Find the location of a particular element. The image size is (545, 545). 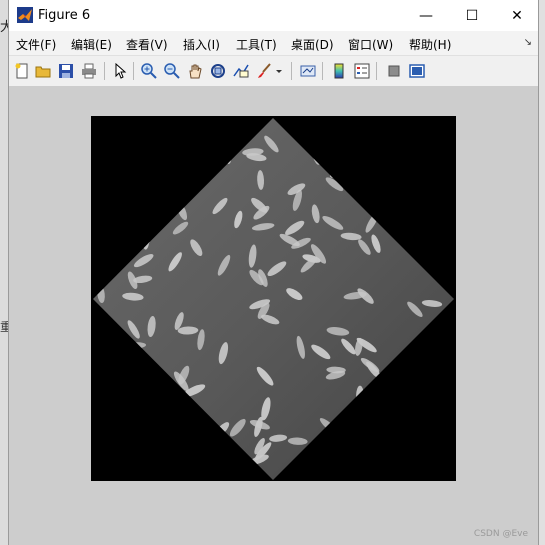

menu-desktop: 桌面(D) is located at coordinates (312, 44).